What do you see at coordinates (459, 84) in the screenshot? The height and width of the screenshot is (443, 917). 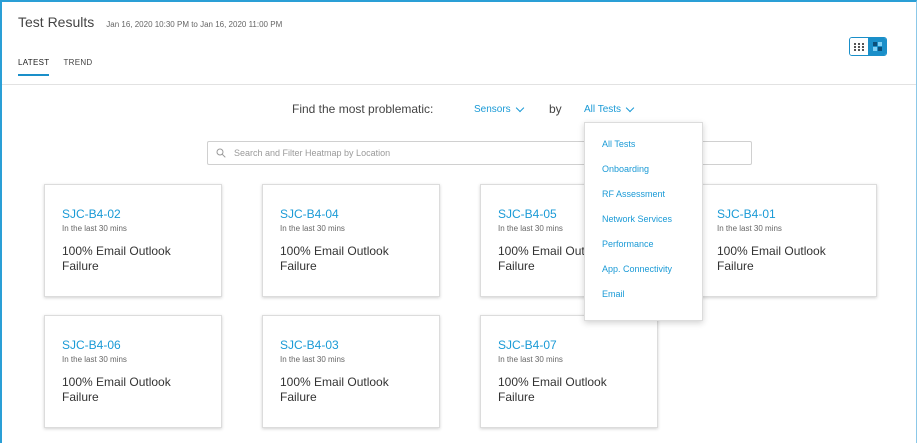 I see `tab-divider` at bounding box center [459, 84].